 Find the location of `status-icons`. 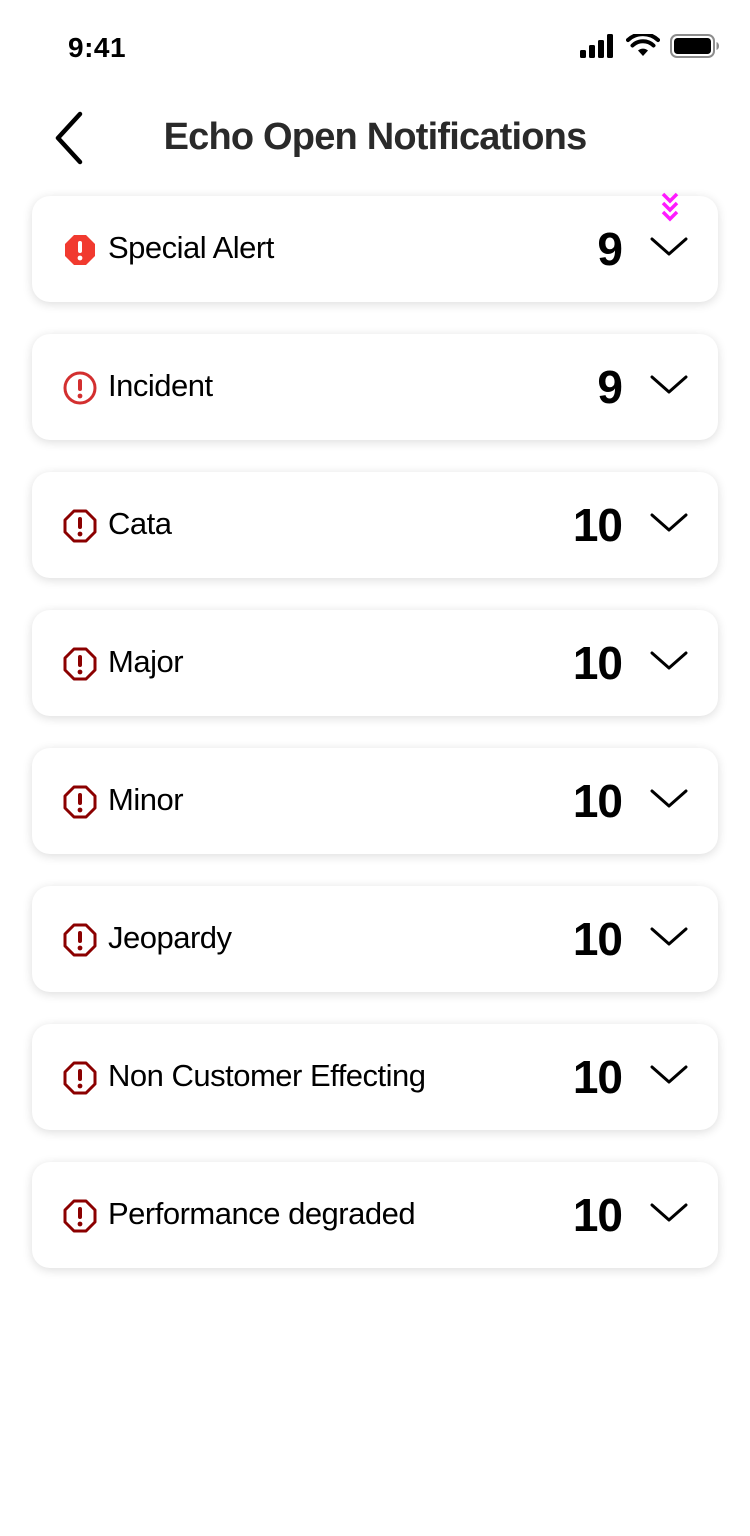

status-icons is located at coordinates (650, 46).